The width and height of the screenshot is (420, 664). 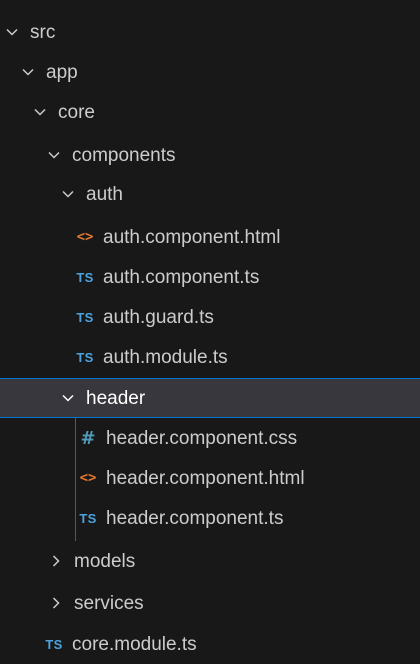 What do you see at coordinates (62, 72) in the screenshot?
I see `tree-item-label: app` at bounding box center [62, 72].